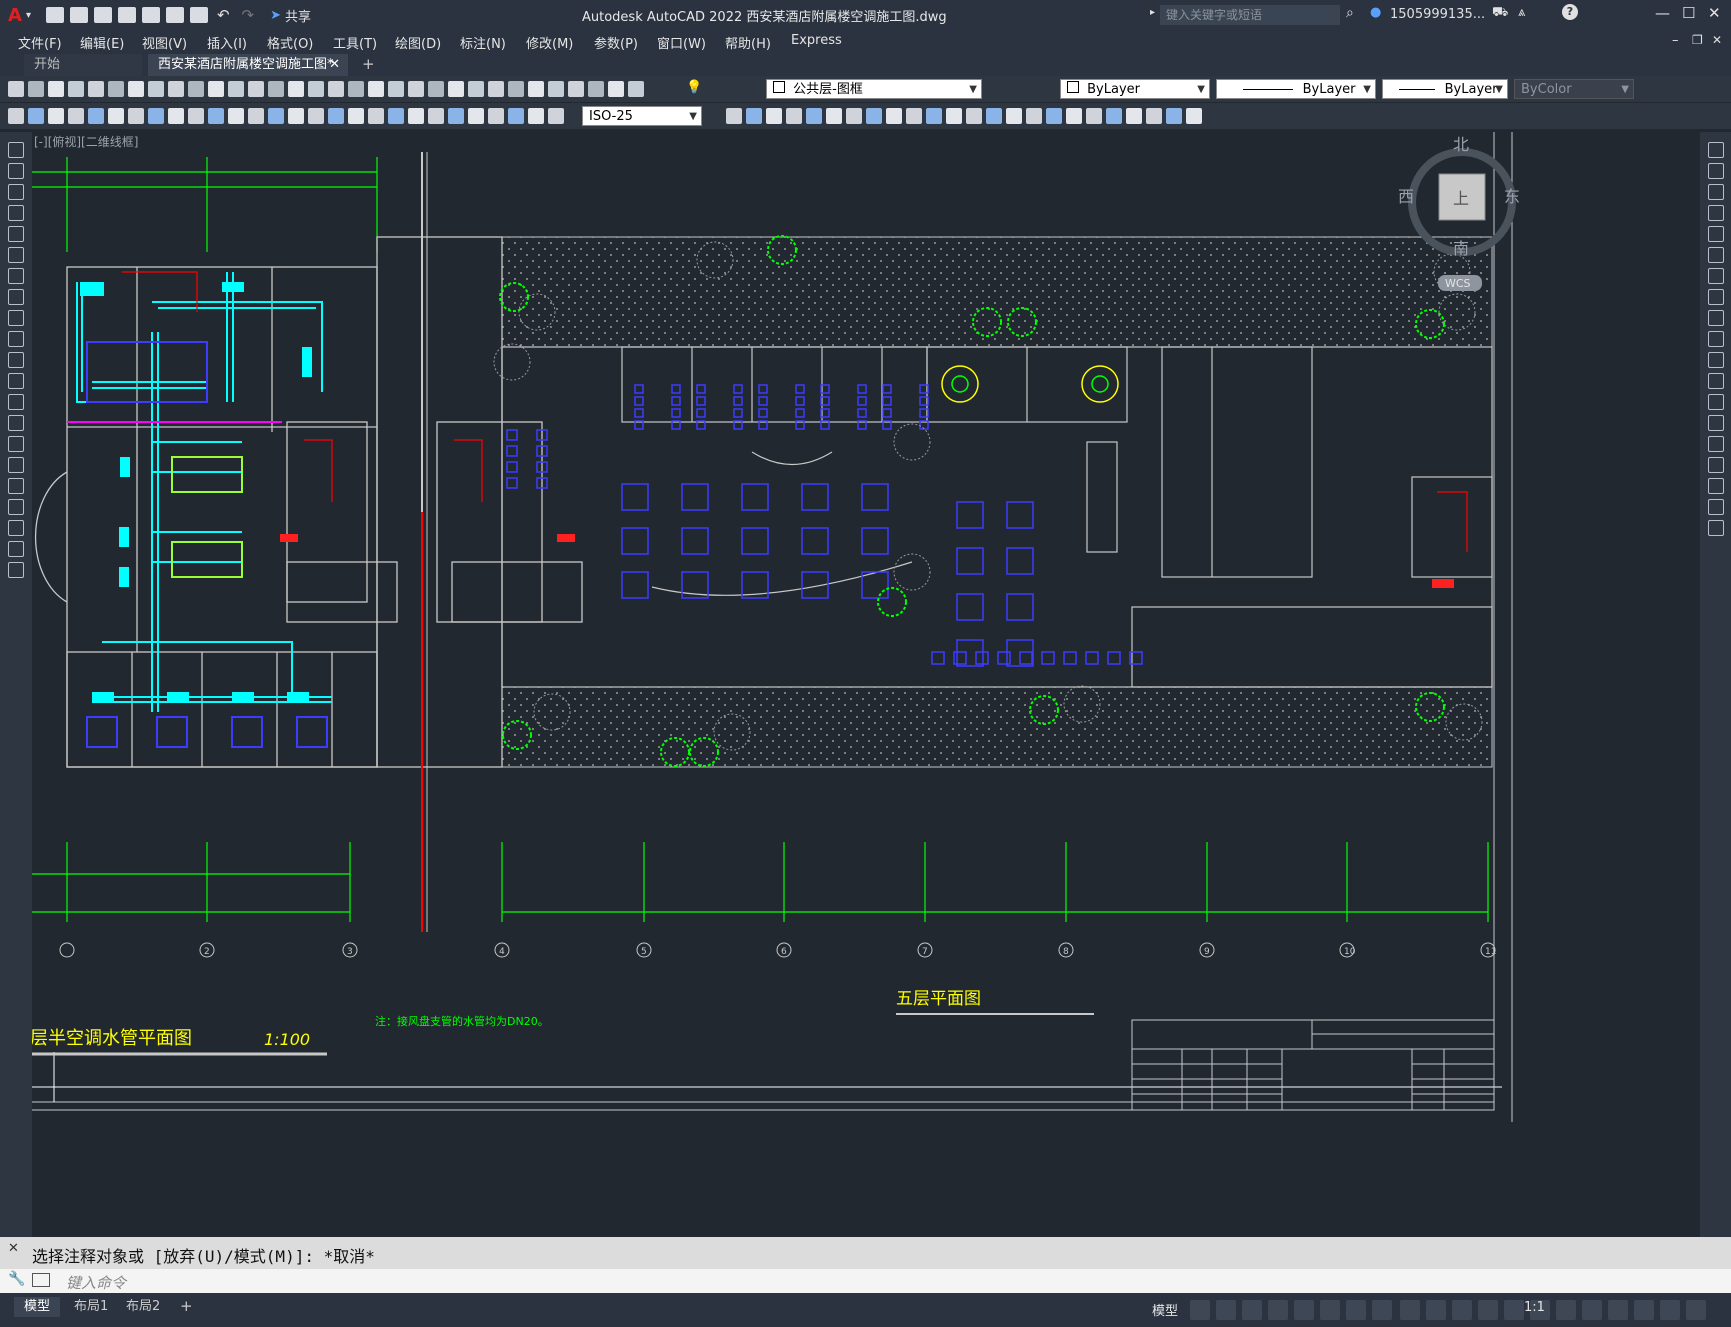  I want to click on share-icon: ➤, so click(275, 15).